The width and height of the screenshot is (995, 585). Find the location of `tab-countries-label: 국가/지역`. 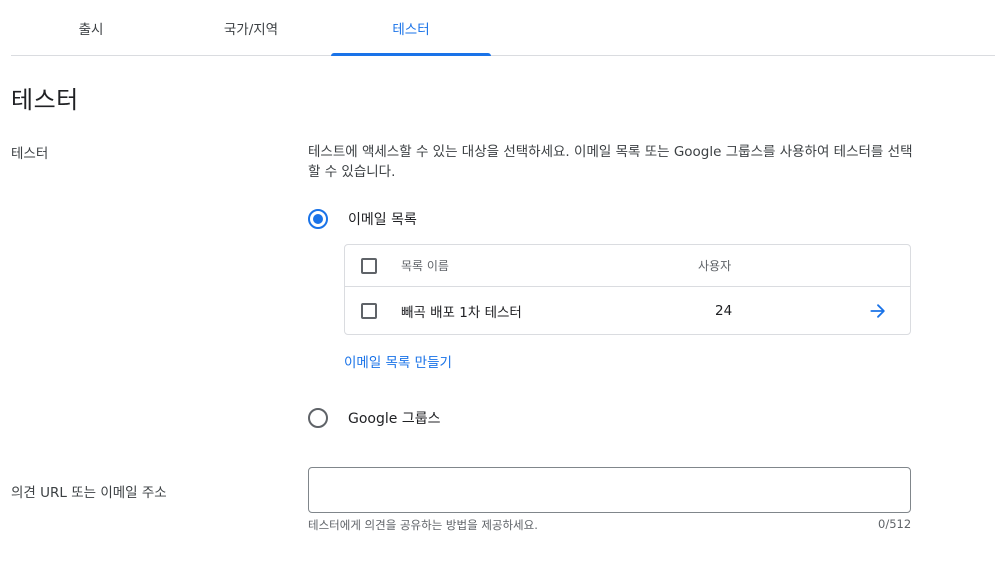

tab-countries-label: 국가/지역 is located at coordinates (251, 29).